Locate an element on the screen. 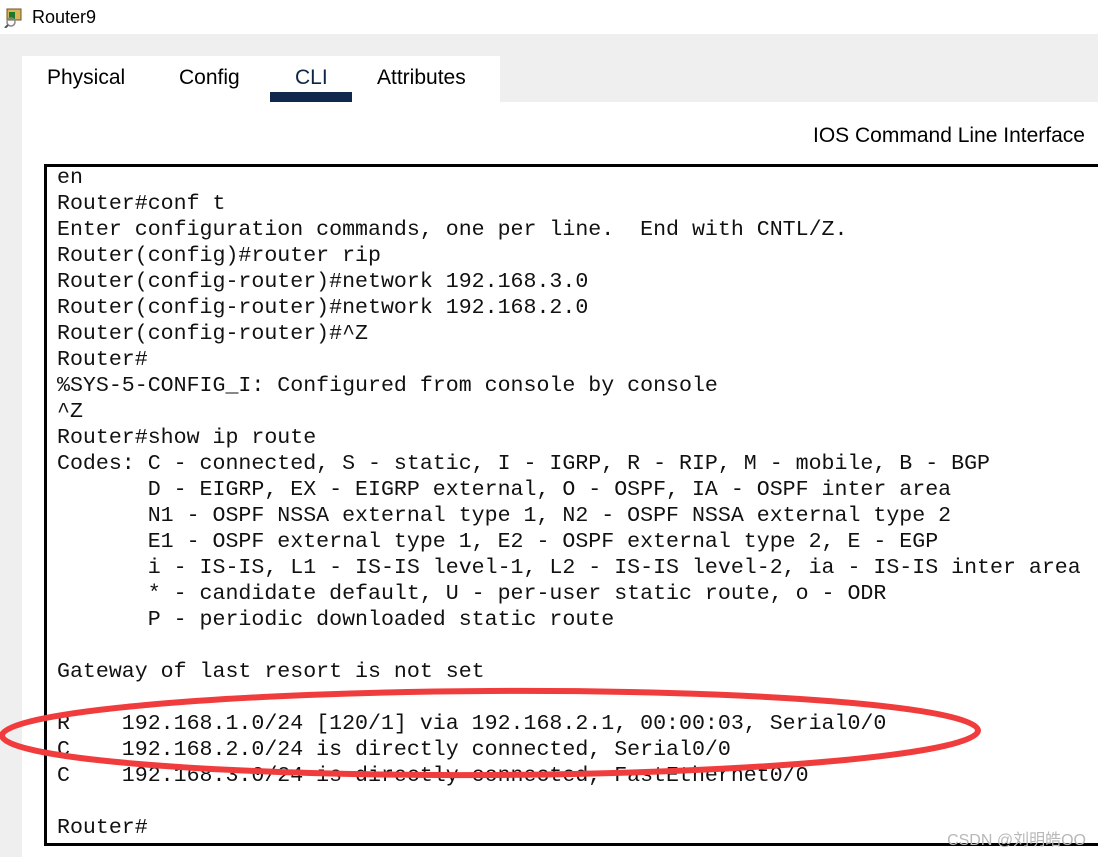  tab-cli: CLI is located at coordinates (311, 78).